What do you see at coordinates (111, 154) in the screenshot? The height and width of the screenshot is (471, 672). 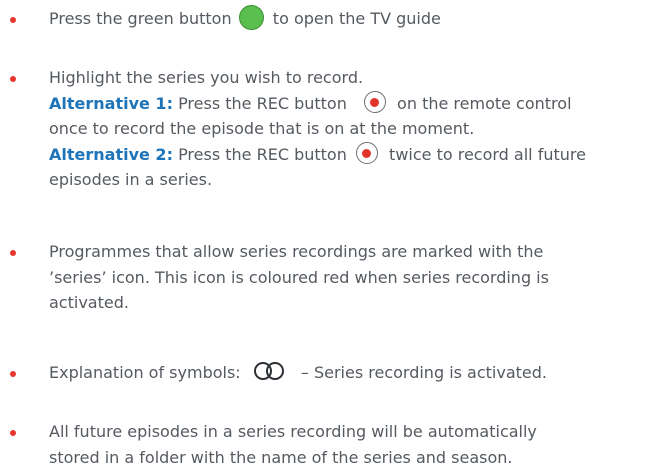 I see `alternative-2-label: Alternative 2:` at bounding box center [111, 154].